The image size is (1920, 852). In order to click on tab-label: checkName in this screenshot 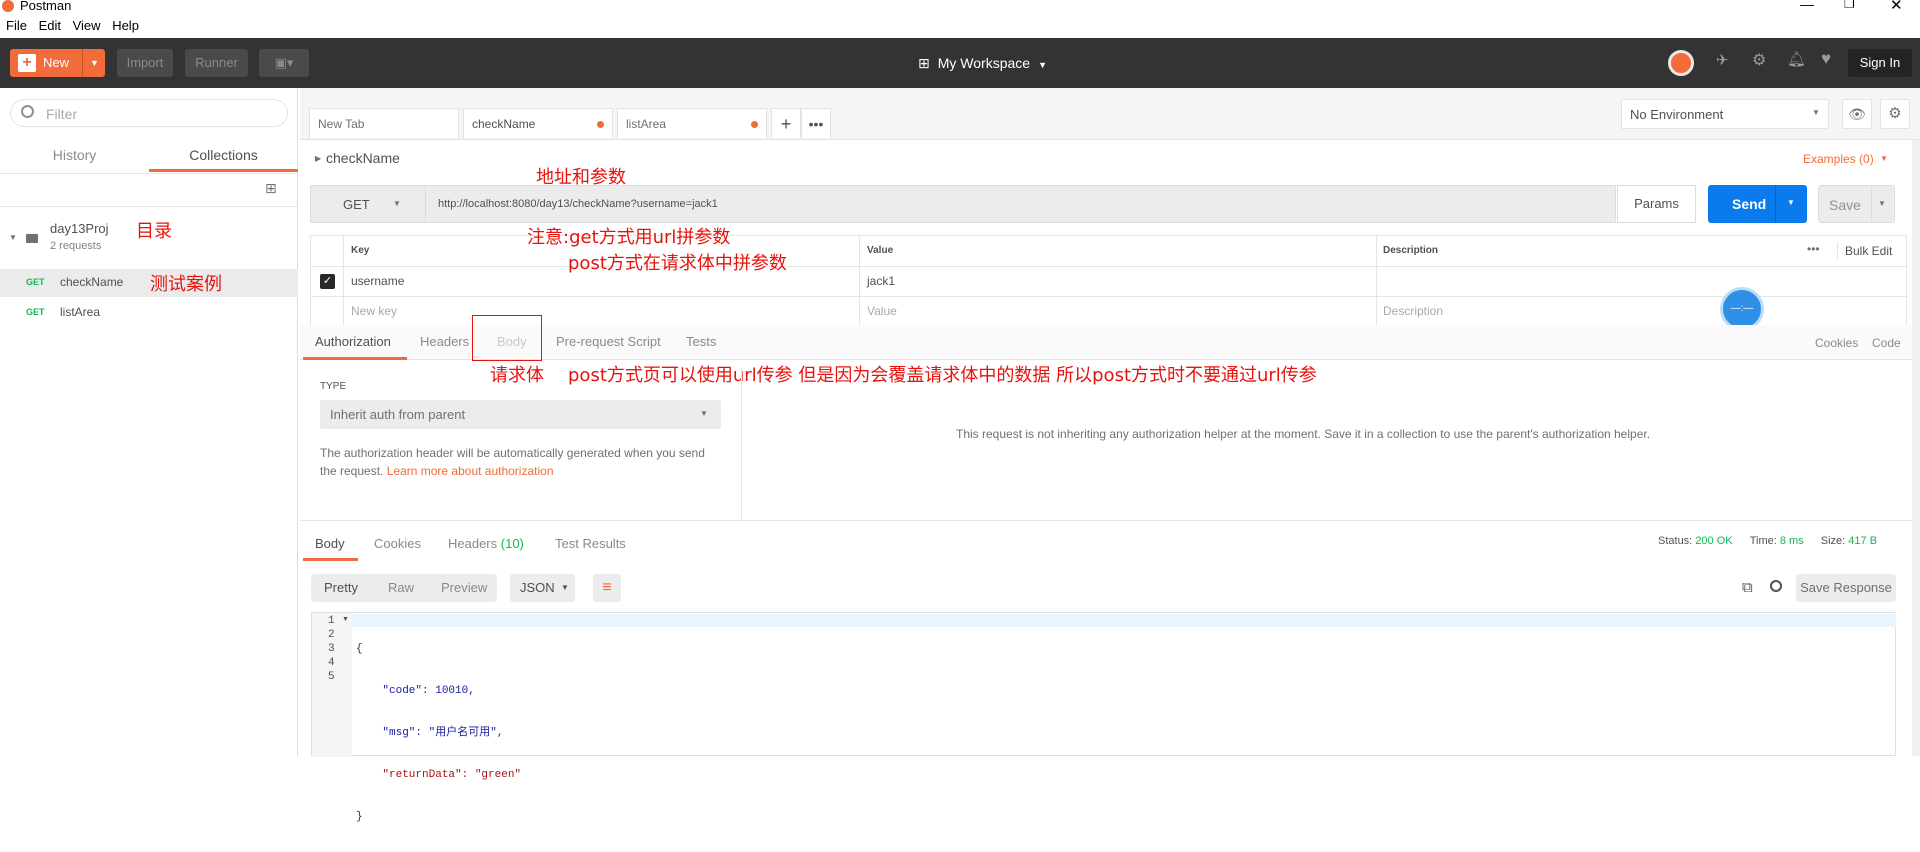, I will do `click(504, 124)`.